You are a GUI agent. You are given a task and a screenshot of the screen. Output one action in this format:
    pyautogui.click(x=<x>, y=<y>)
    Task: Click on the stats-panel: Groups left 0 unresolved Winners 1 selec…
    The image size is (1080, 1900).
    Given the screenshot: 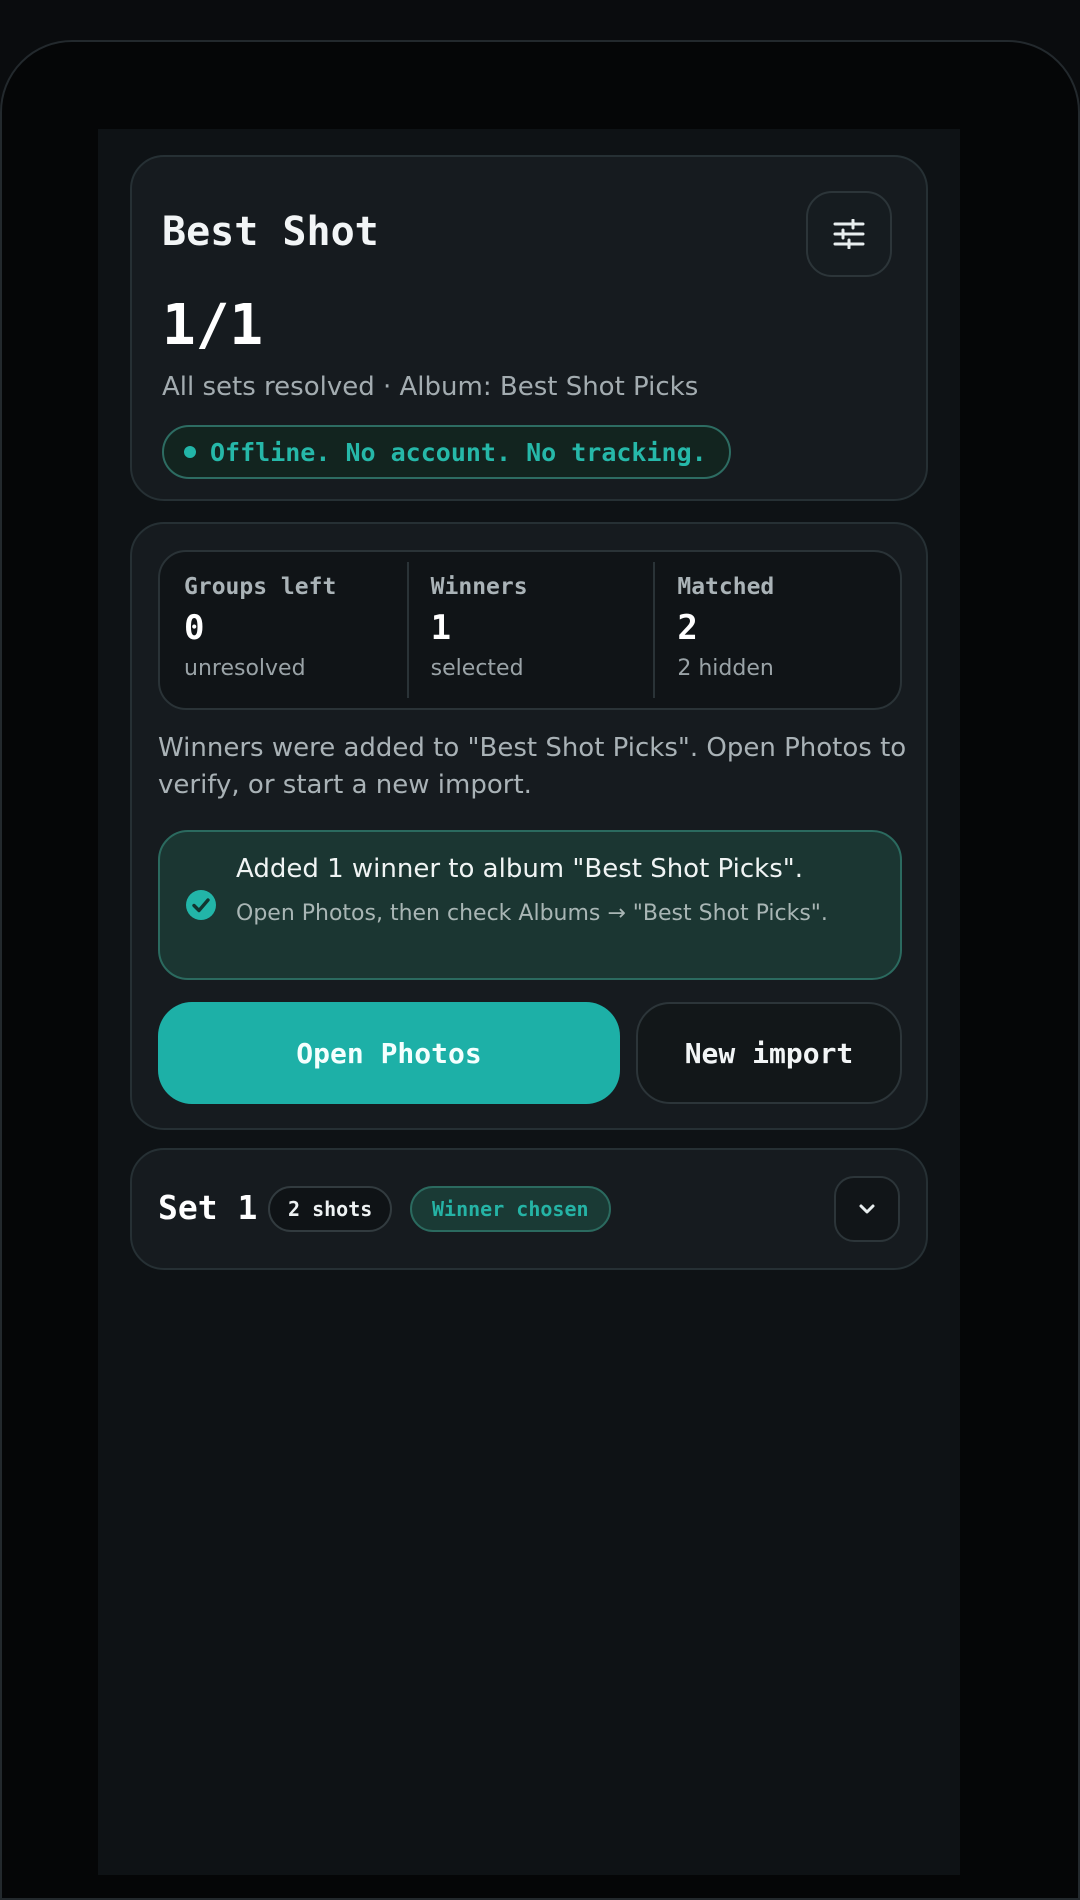 What is the action you would take?
    pyautogui.click(x=530, y=630)
    